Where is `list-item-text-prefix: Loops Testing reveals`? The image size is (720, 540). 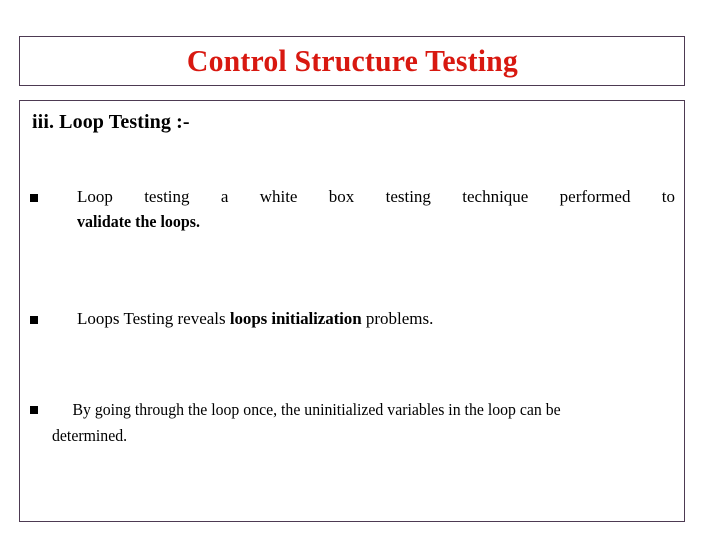 list-item-text-prefix: Loops Testing reveals is located at coordinates (153, 318).